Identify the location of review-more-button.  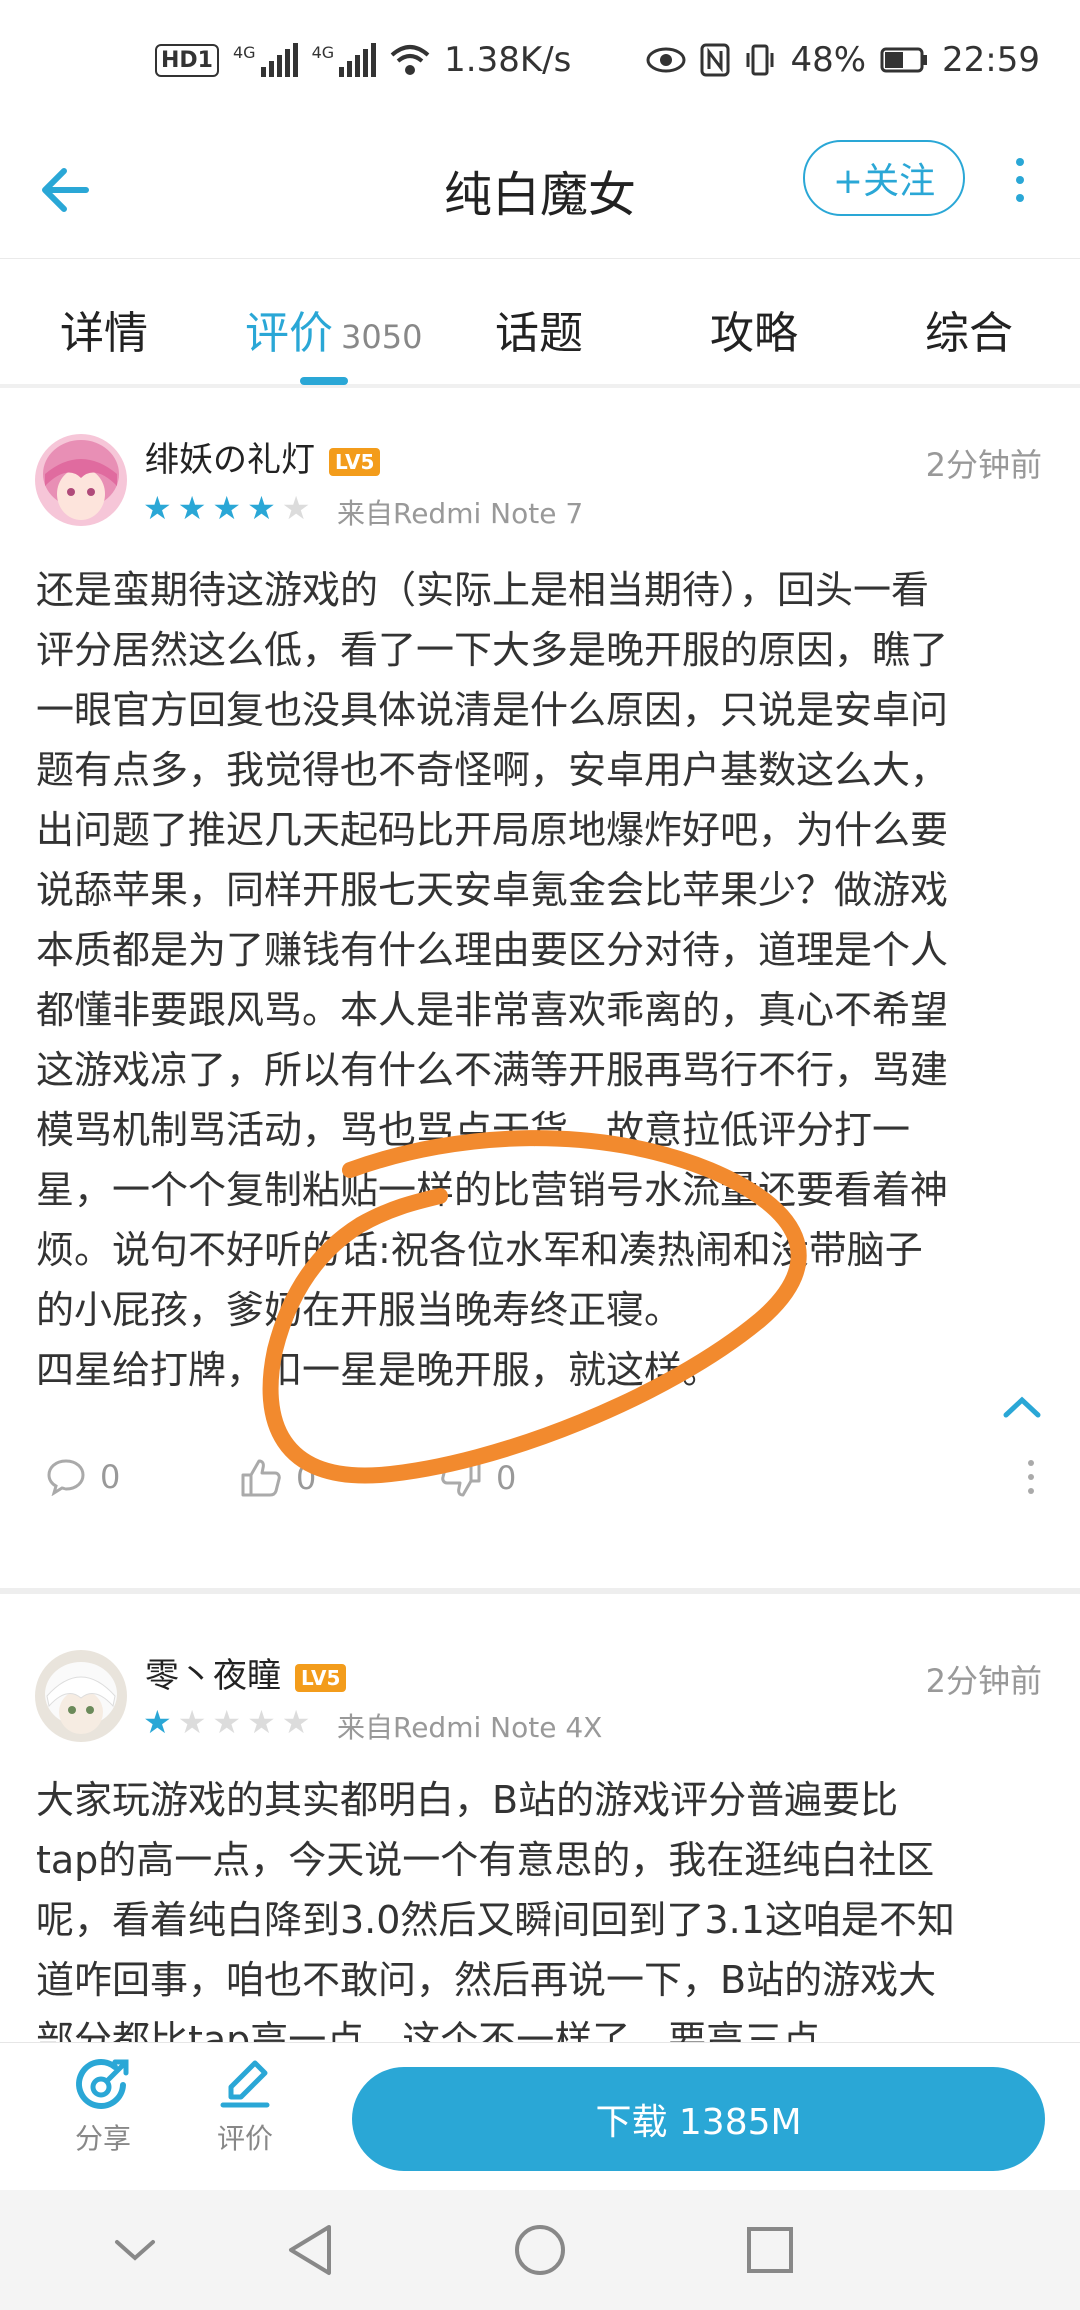
(1031, 1477).